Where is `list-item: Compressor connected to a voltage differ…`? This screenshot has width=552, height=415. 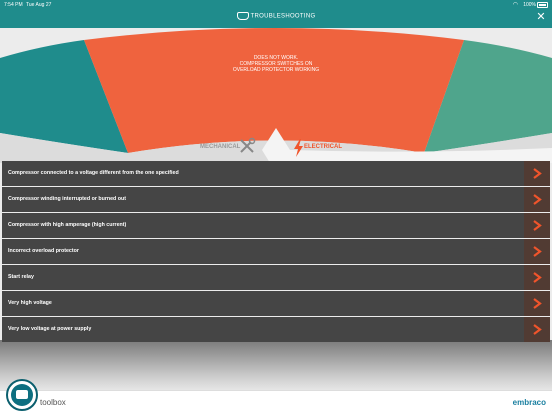 list-item: Compressor connected to a voltage differ… is located at coordinates (276, 173).